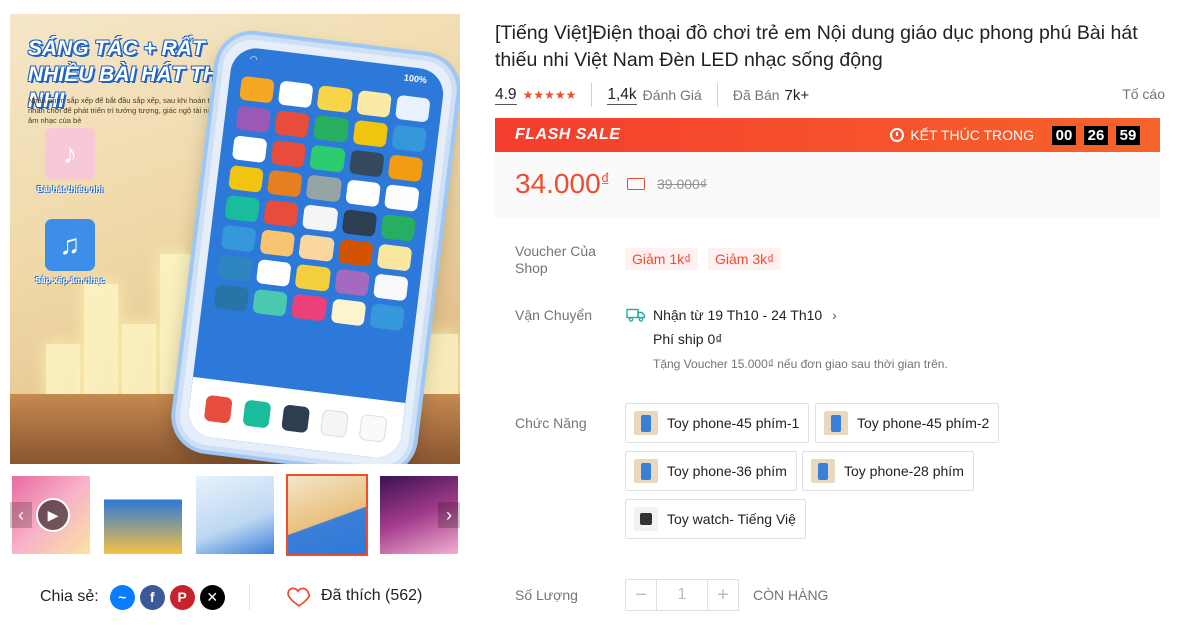 The width and height of the screenshot is (1178, 631). Describe the element at coordinates (143, 515) in the screenshot. I see `thumbnail-promo` at that location.